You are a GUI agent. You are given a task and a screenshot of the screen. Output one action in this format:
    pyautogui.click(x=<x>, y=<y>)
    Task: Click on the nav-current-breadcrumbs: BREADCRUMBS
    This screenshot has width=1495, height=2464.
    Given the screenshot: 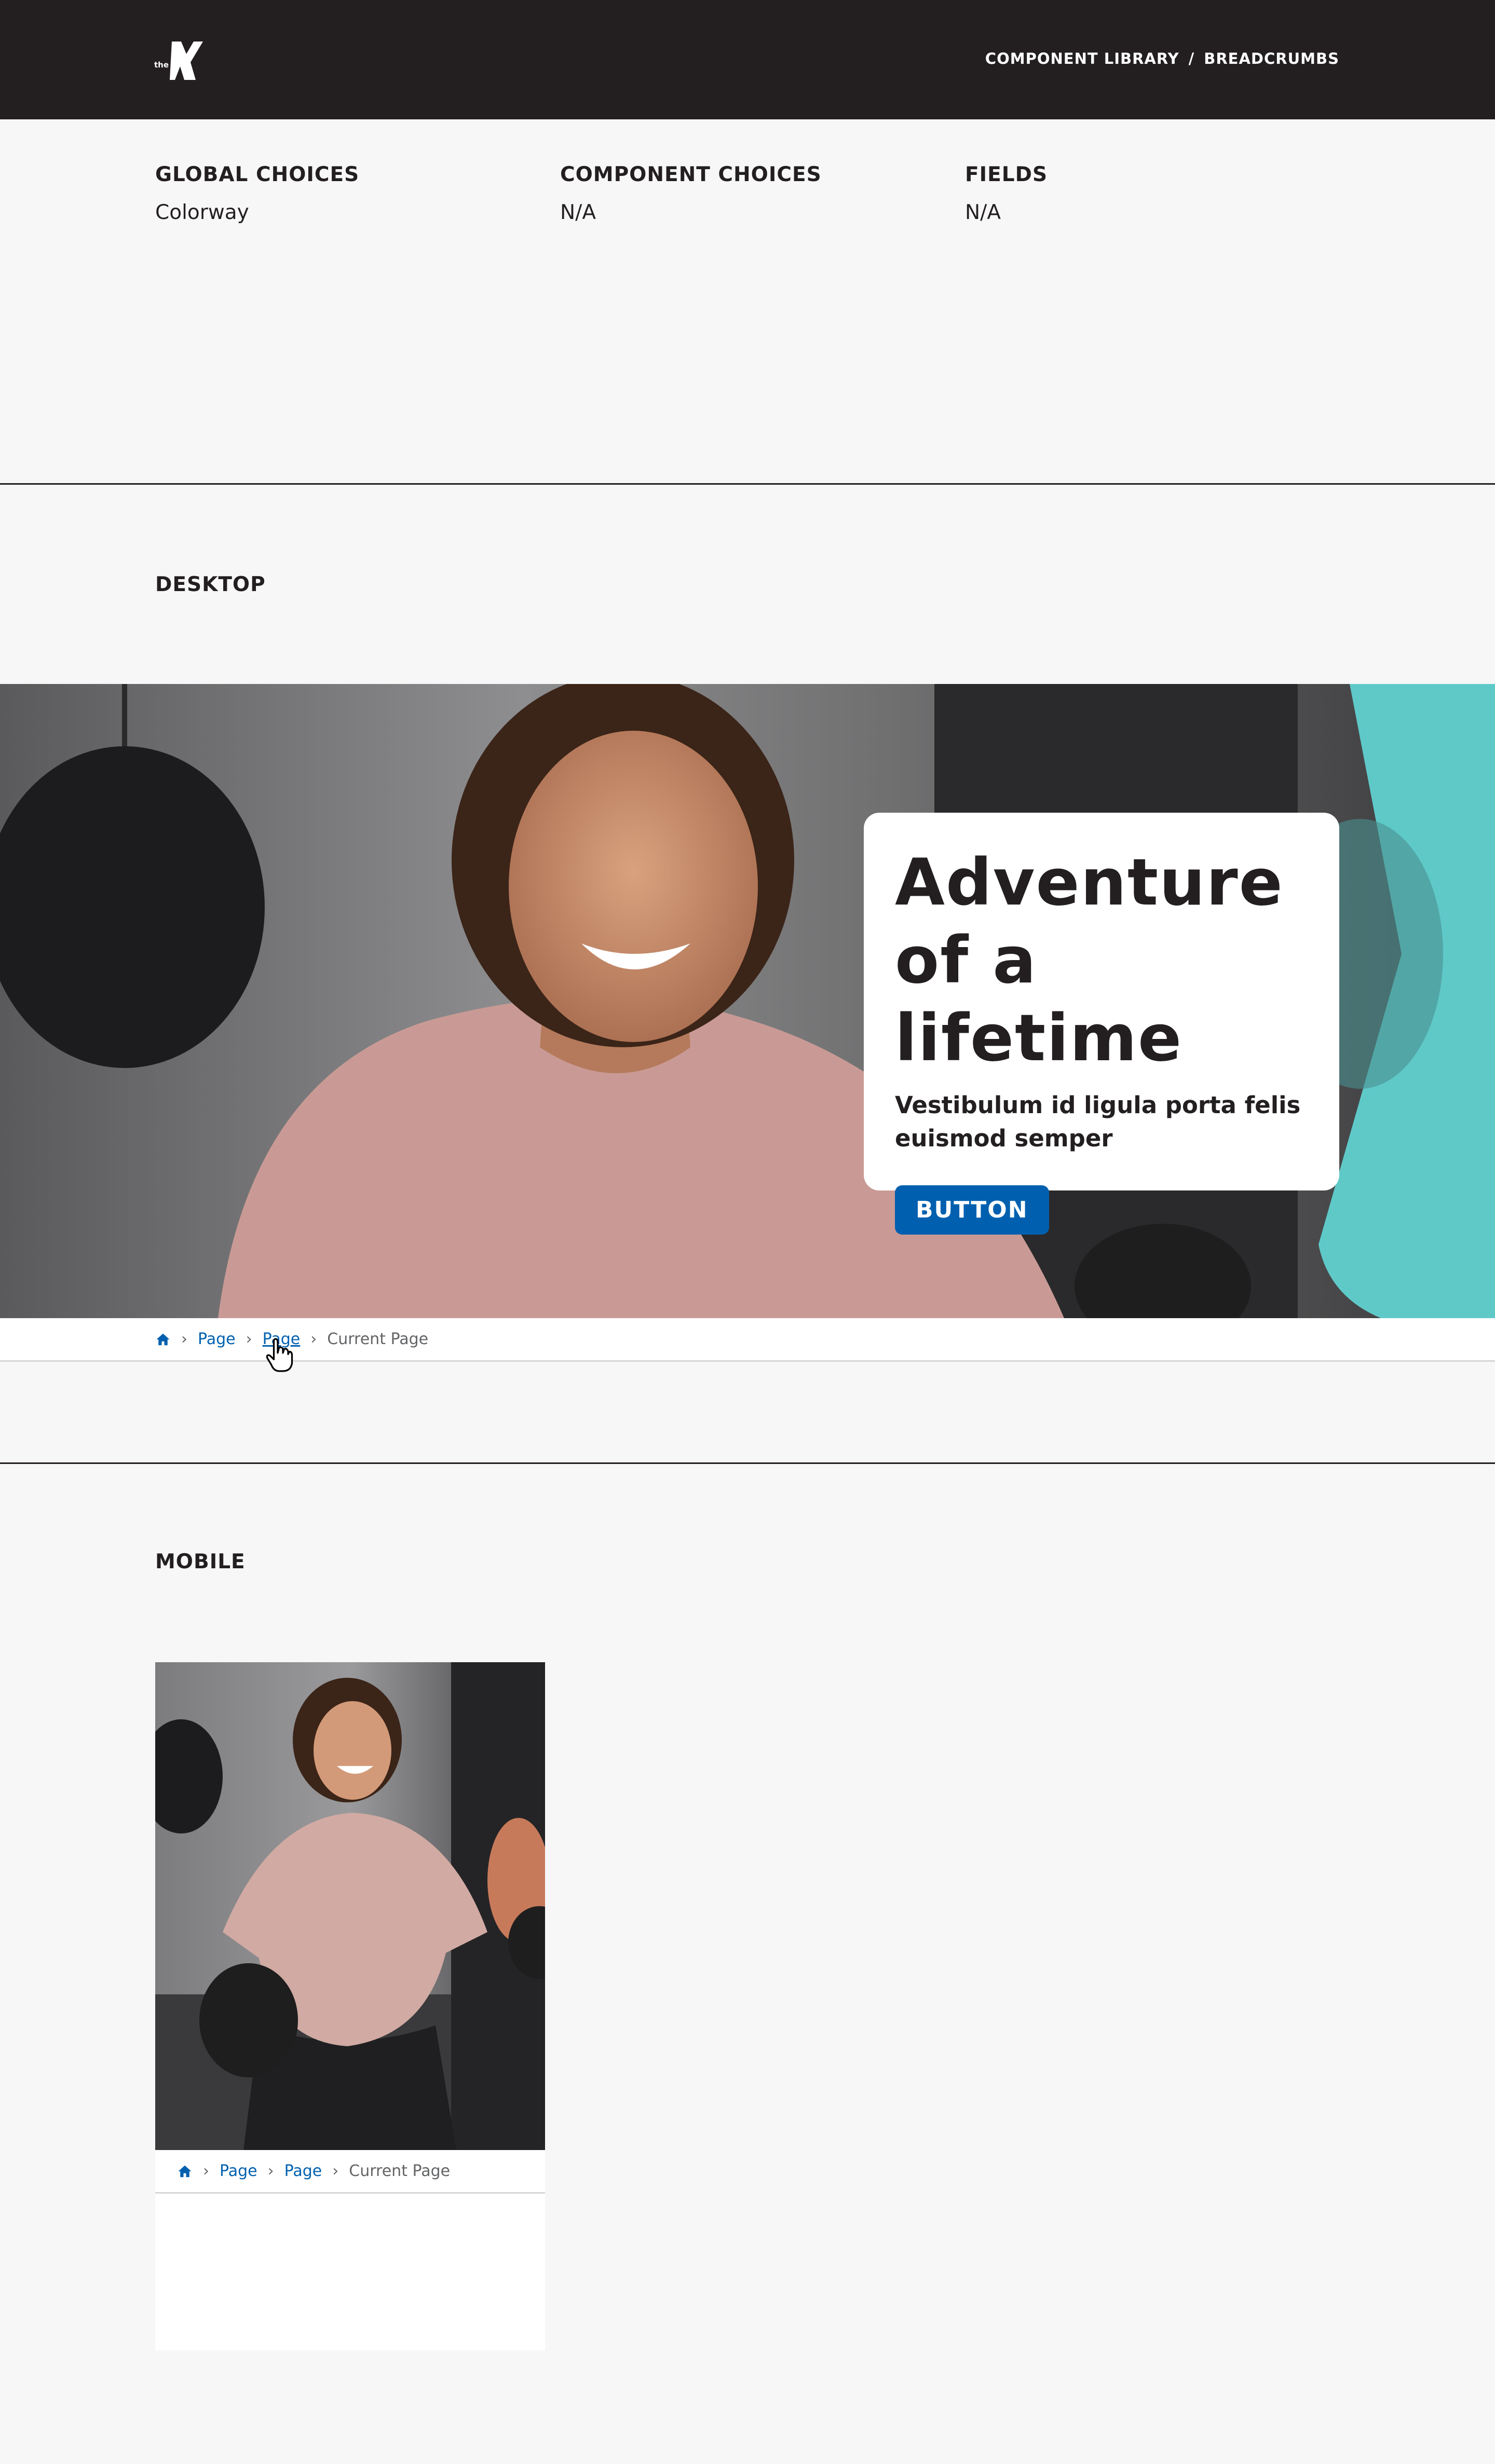 What is the action you would take?
    pyautogui.click(x=1271, y=58)
    